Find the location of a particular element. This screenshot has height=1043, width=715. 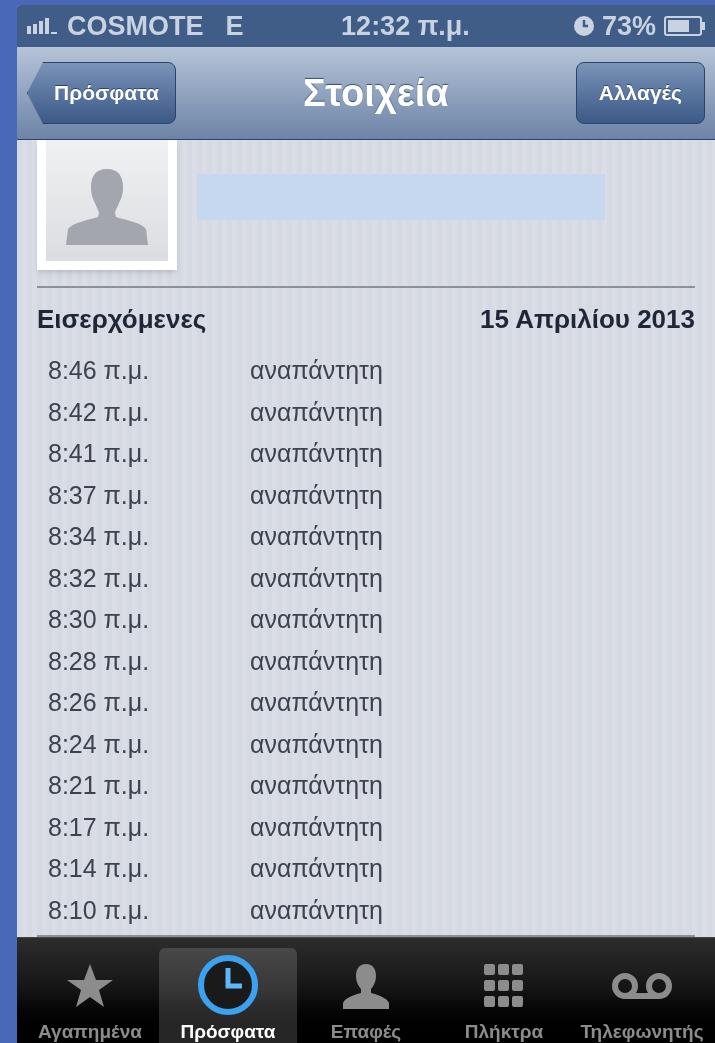

tab-button: Αγαπημένα is located at coordinates (90, 995).